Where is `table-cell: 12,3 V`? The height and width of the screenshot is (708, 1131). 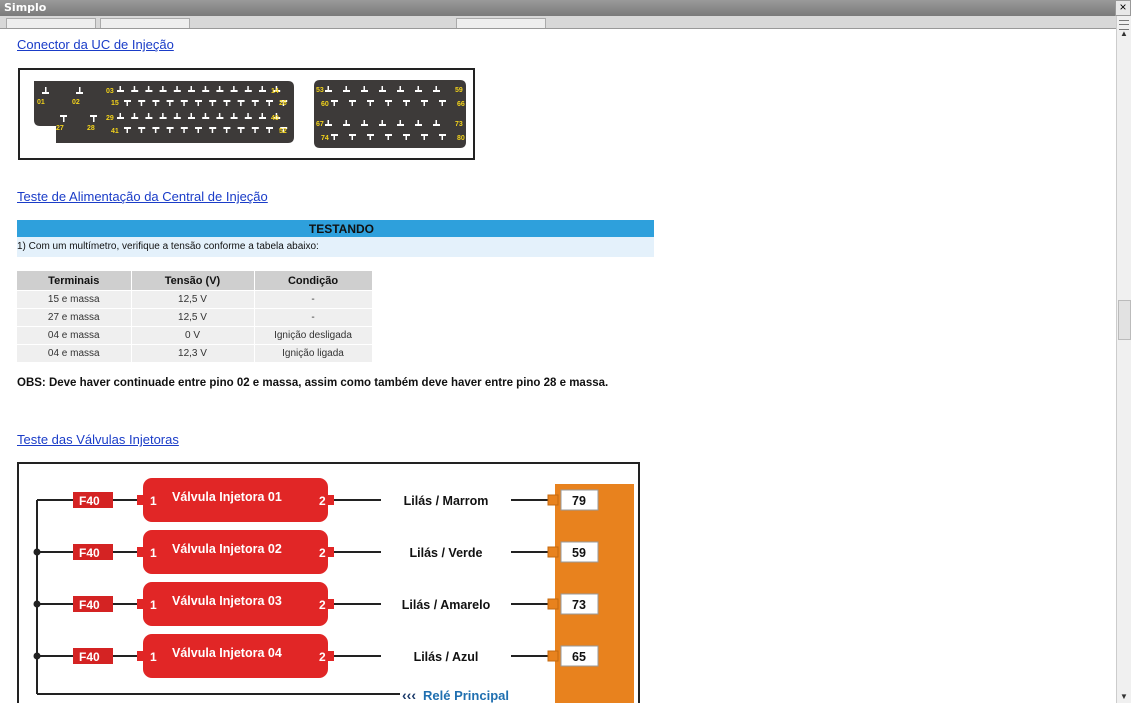 table-cell: 12,3 V is located at coordinates (193, 353).